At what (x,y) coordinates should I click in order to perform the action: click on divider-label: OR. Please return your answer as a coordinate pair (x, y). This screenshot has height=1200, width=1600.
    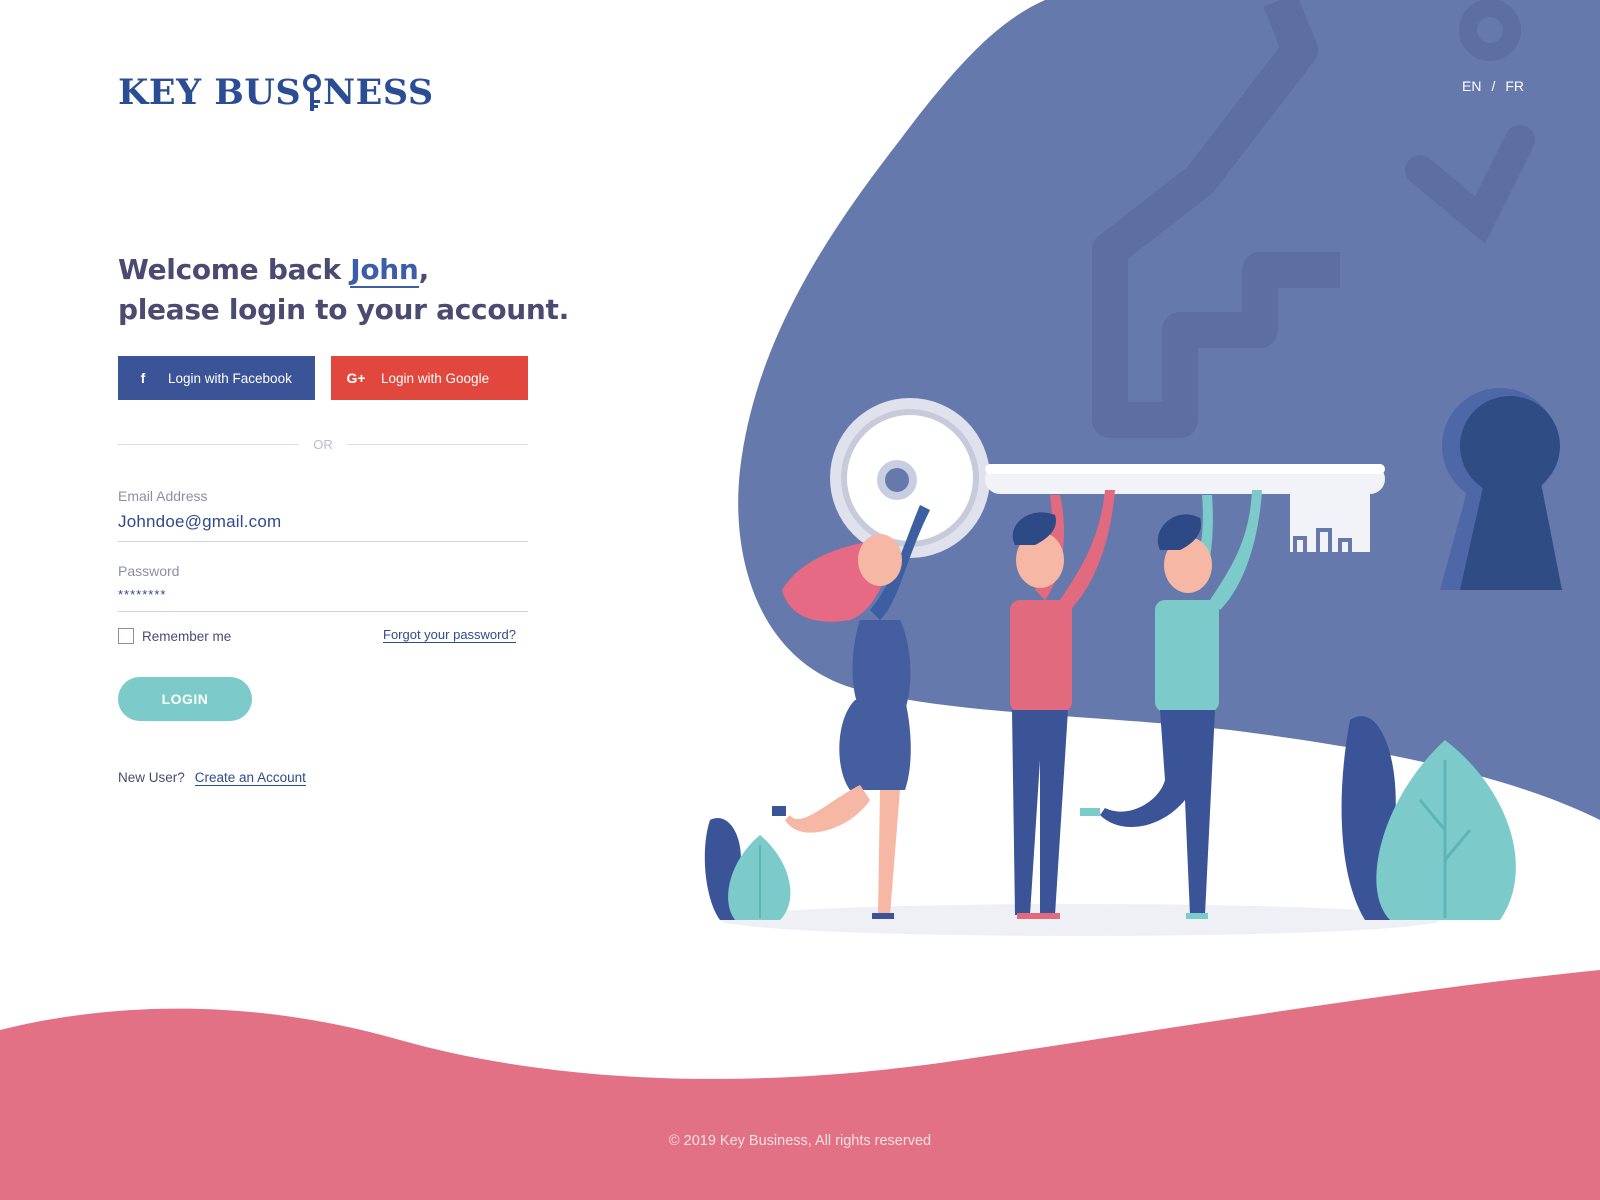
    Looking at the image, I should click on (323, 444).